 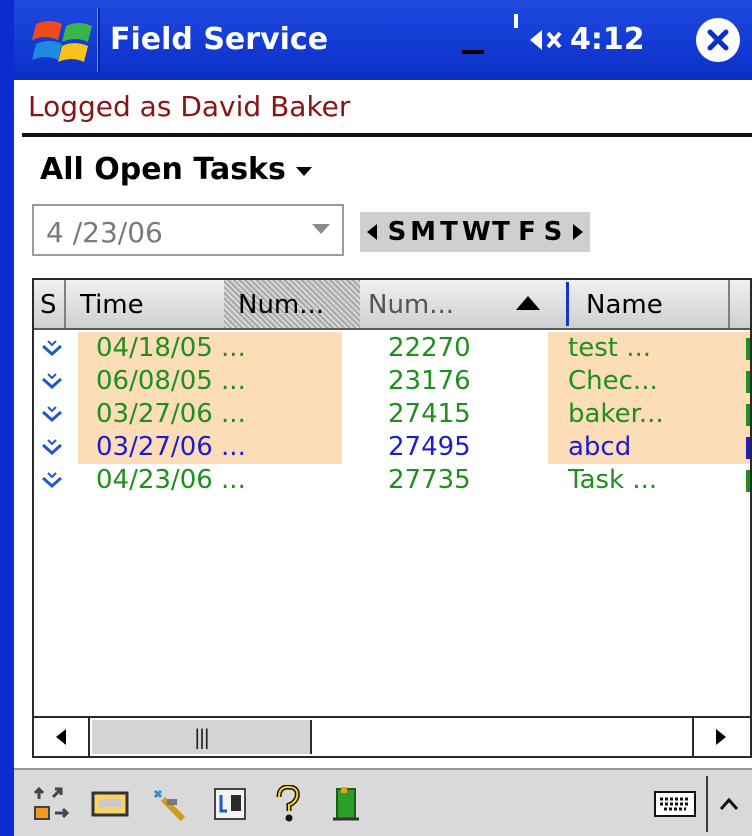 What do you see at coordinates (383, 40) in the screenshot?
I see `title-bar: Field Service 4:12` at bounding box center [383, 40].